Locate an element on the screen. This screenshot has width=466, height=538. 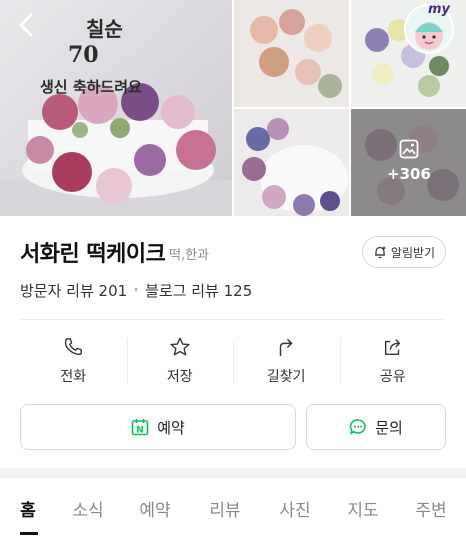
phone-icon is located at coordinates (74, 347).